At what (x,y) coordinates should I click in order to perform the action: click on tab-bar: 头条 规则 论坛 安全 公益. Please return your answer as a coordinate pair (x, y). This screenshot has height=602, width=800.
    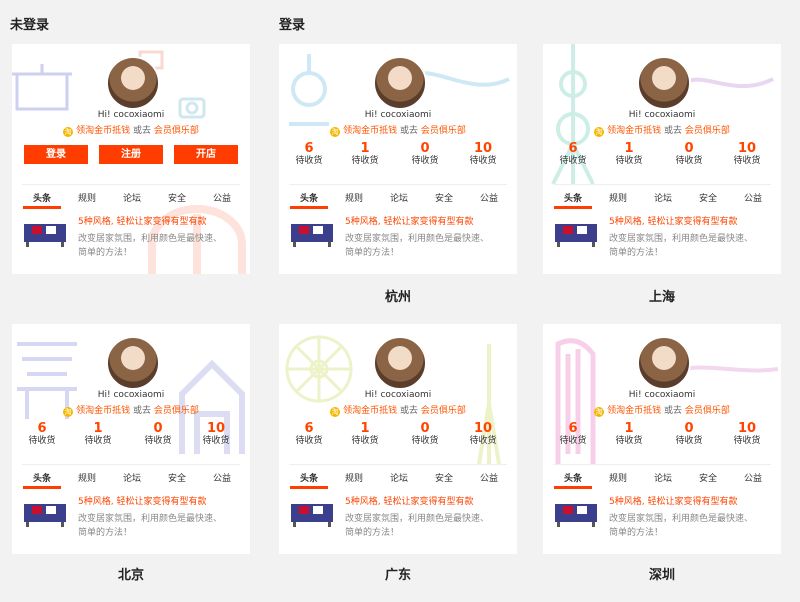
    Looking at the image, I should click on (663, 196).